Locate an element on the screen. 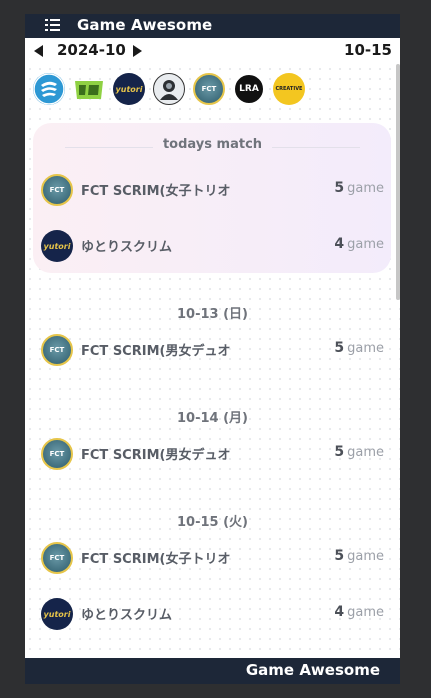 This screenshot has height=698, width=431. prev-month-button is located at coordinates (38, 51).